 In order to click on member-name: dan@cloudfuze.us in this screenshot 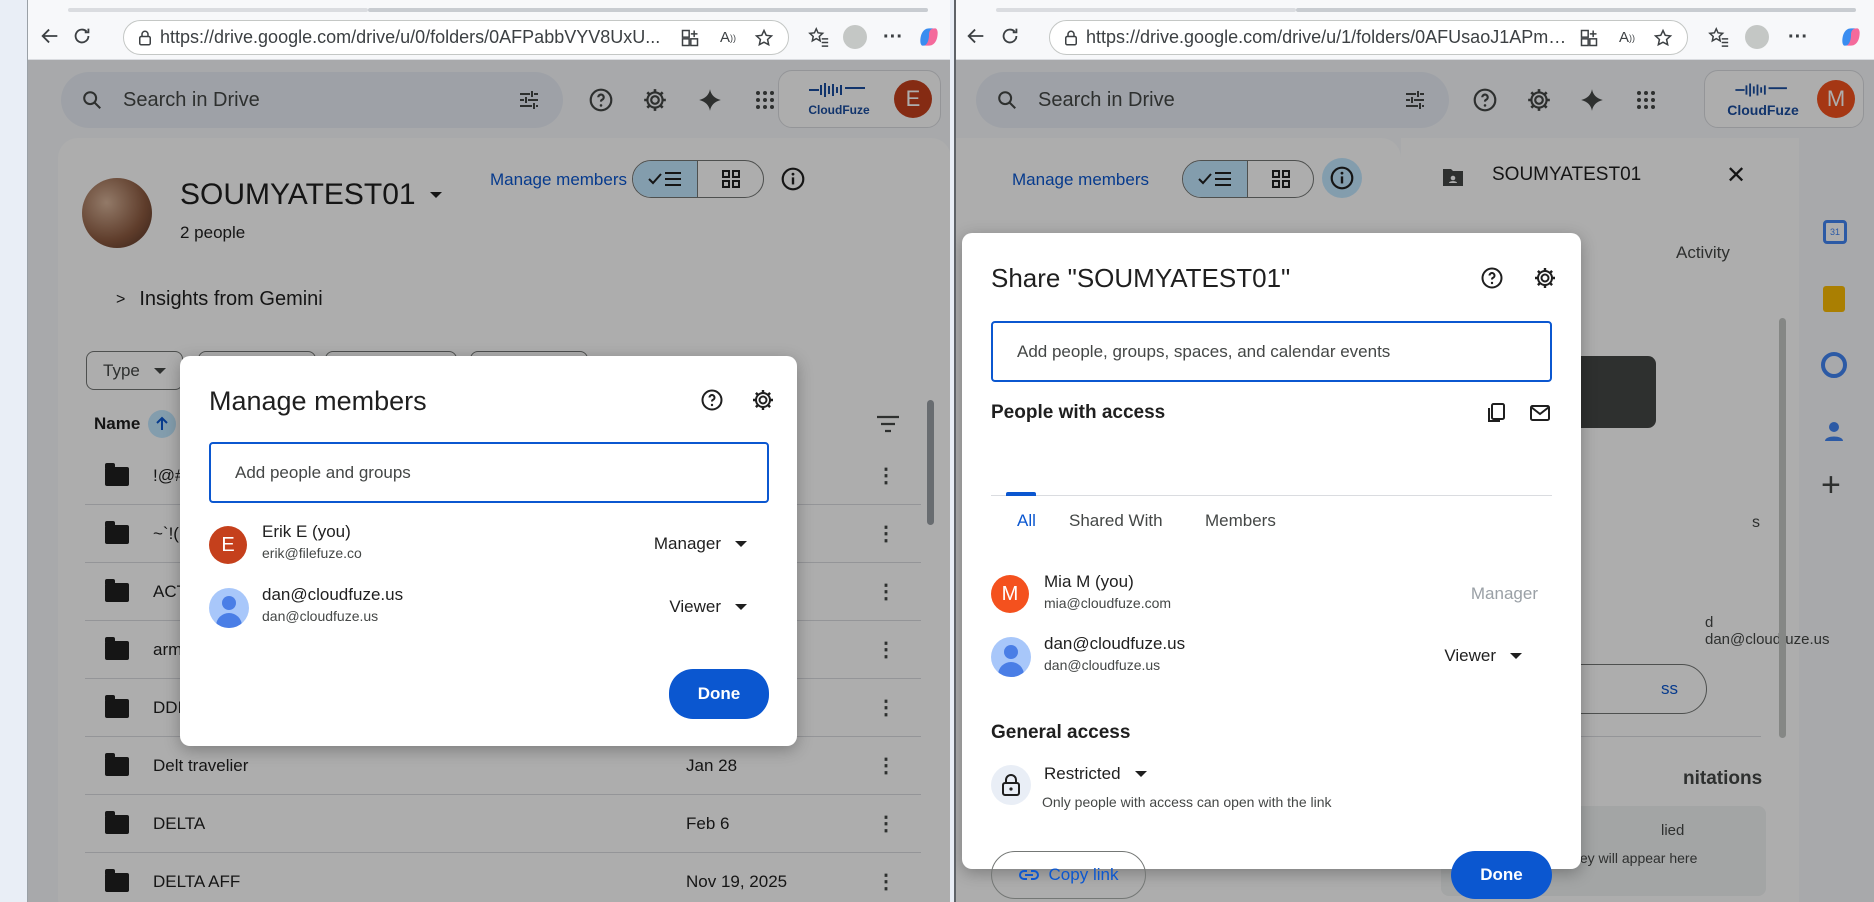, I will do `click(333, 594)`.